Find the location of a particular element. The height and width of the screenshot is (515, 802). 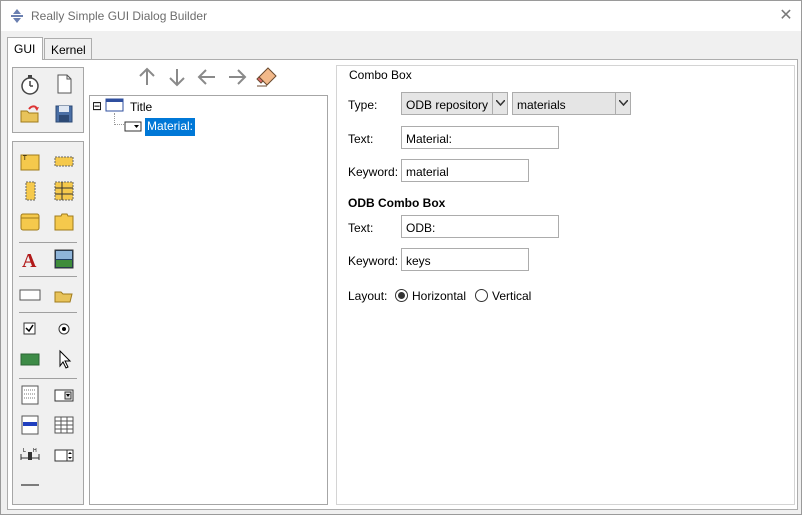

separator-icon is located at coordinates (30, 485).